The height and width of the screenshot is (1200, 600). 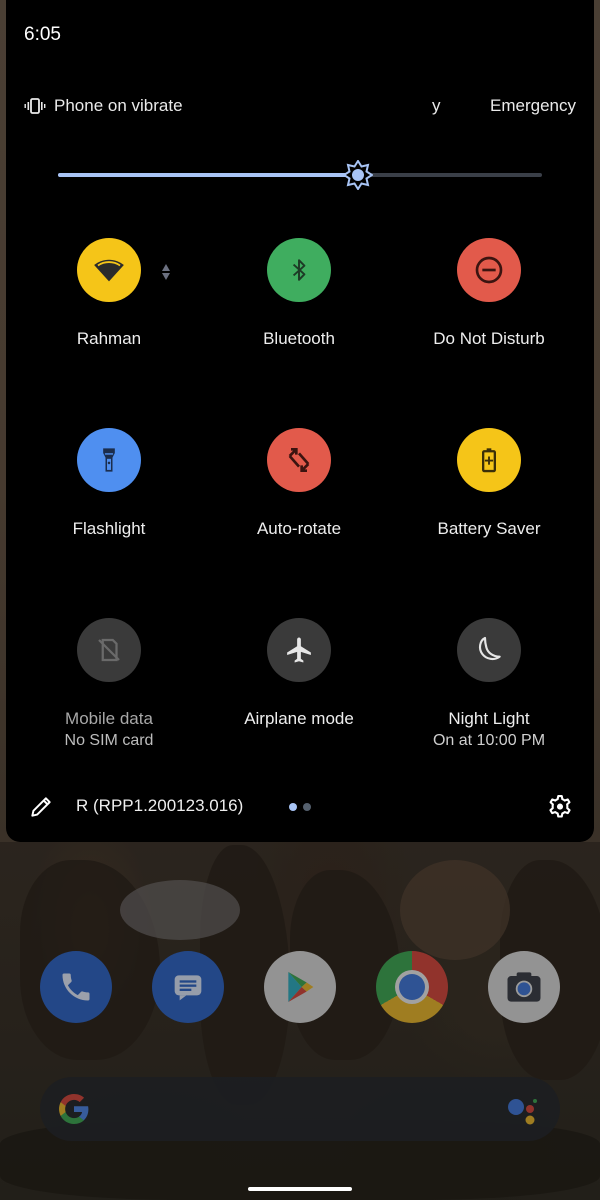 I want to click on tile-night-light-label: Night Light, so click(x=489, y=718).